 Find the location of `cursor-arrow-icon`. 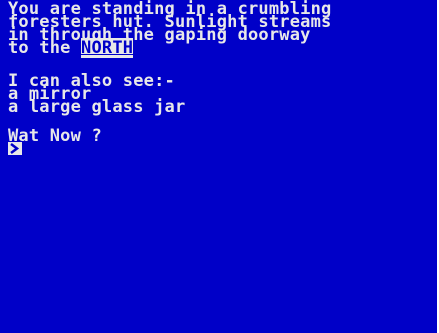

cursor-arrow-icon is located at coordinates (15, 148).